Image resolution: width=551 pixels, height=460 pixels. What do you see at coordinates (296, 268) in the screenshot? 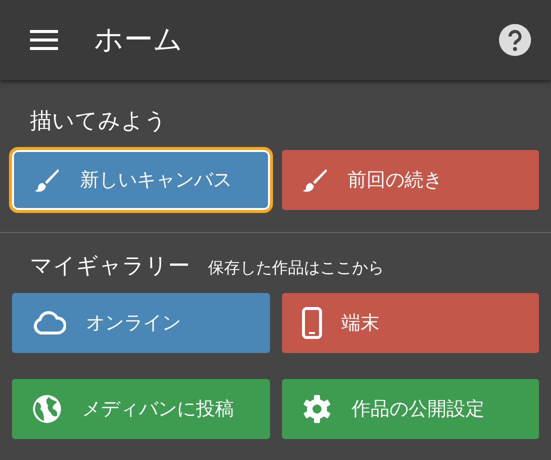
I see `section-subtitle: 保存した作品はここから` at bounding box center [296, 268].